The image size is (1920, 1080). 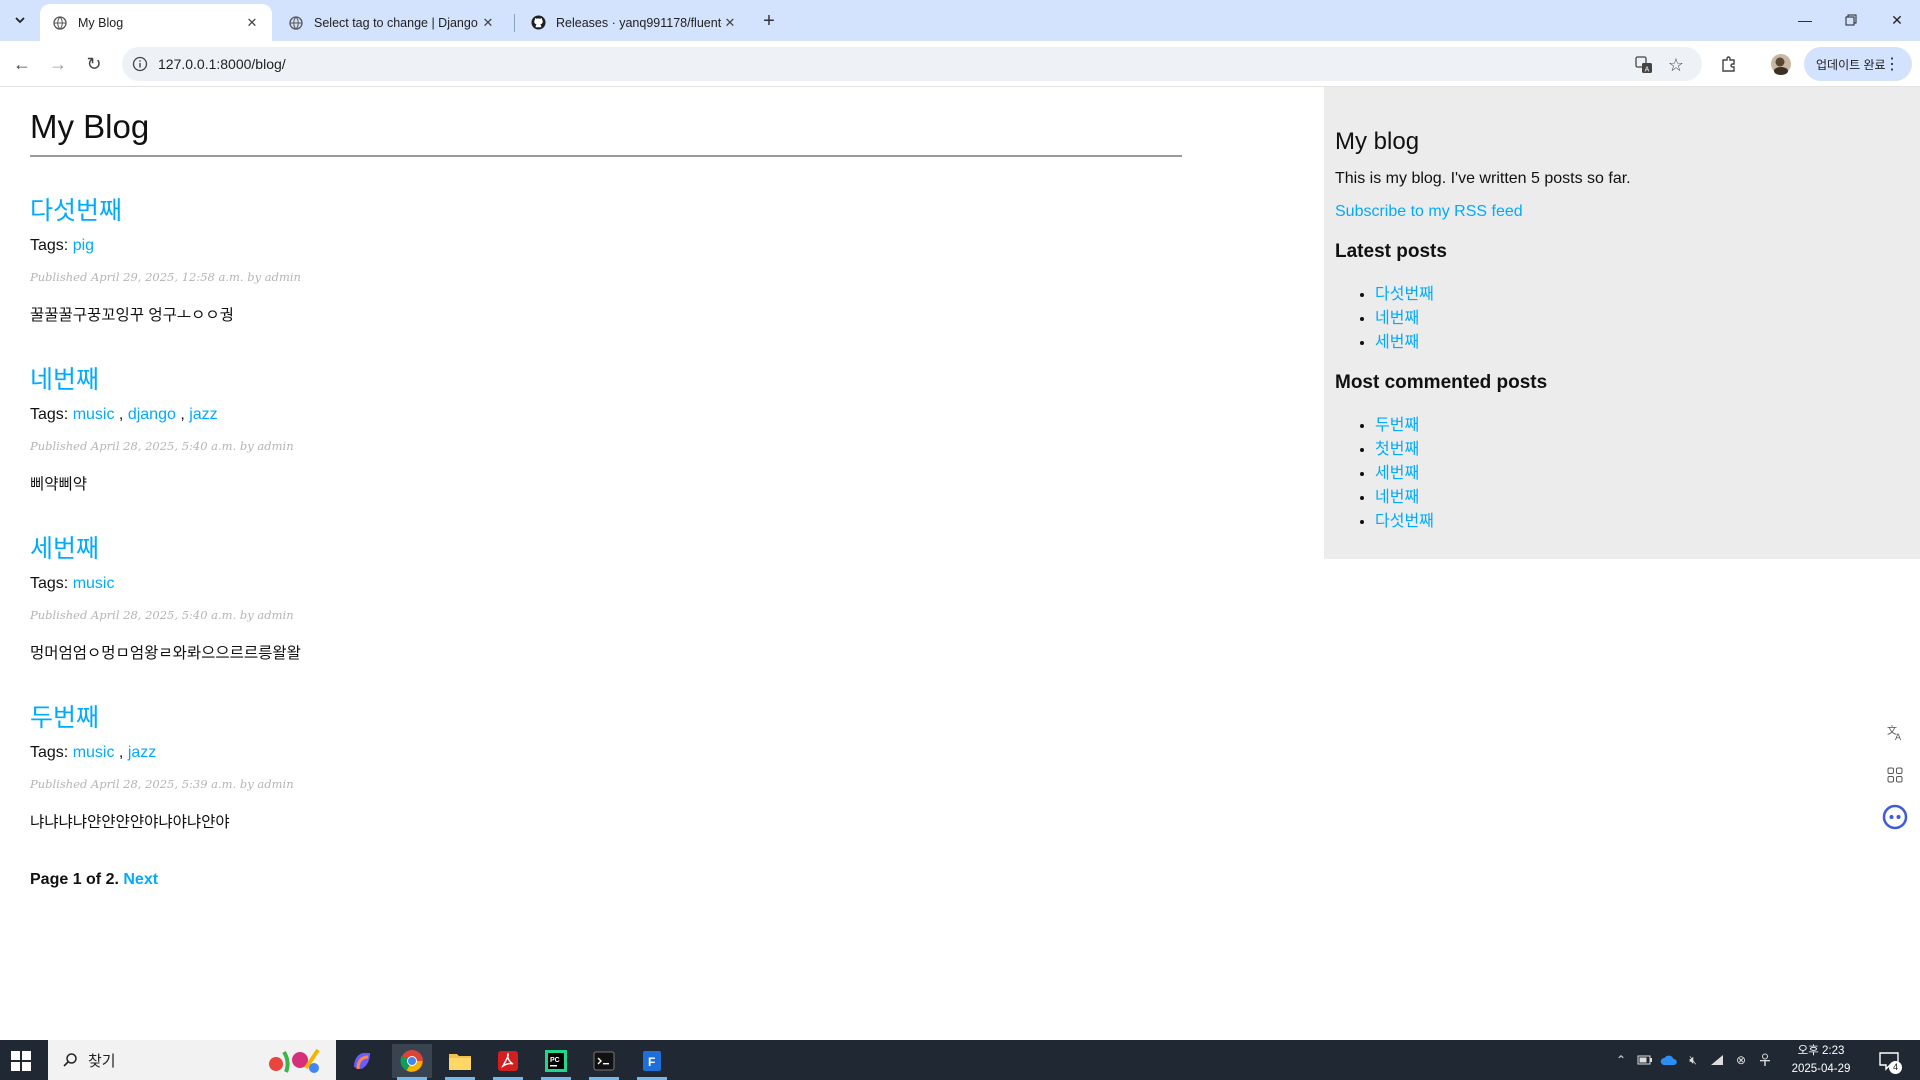 I want to click on list-item: 두번째, so click(x=1404, y=426).